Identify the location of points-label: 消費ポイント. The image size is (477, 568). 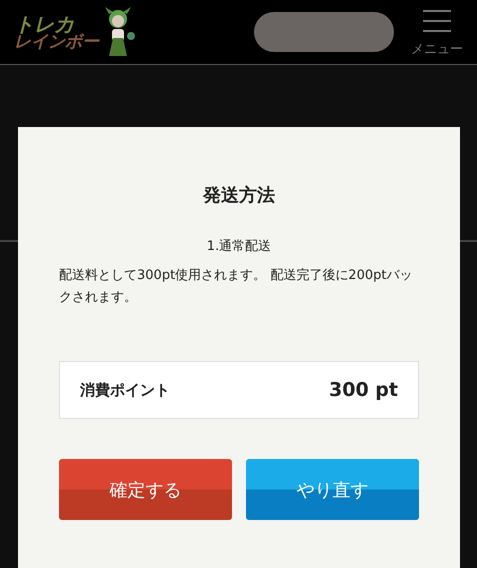
(125, 390).